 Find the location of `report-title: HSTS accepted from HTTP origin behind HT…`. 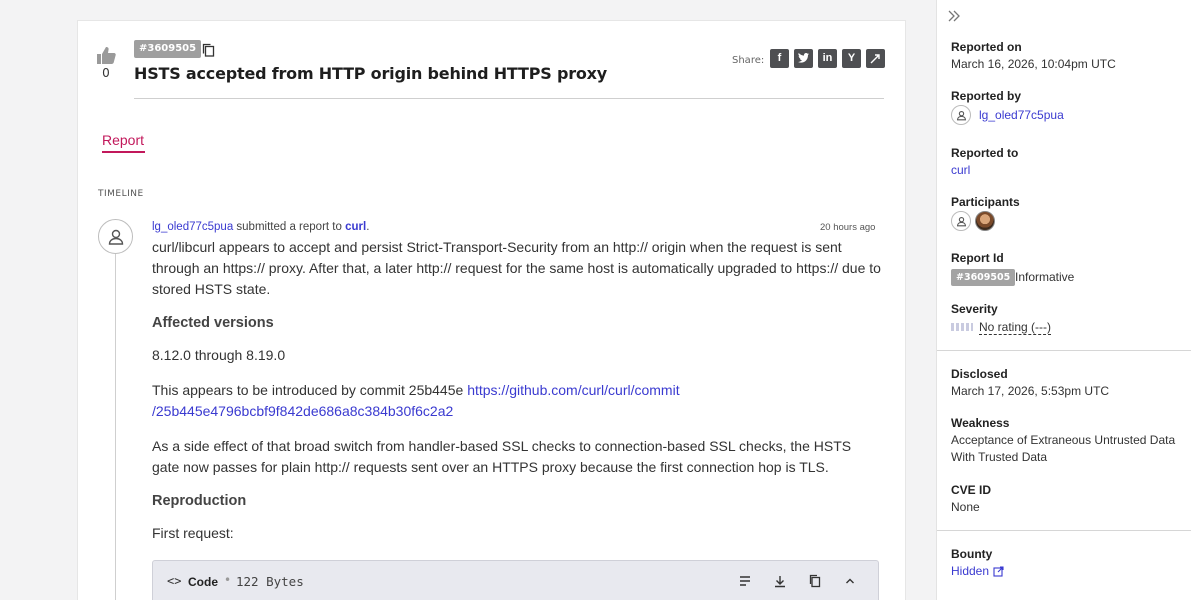

report-title: HSTS accepted from HTTP origin behind HT… is located at coordinates (371, 73).